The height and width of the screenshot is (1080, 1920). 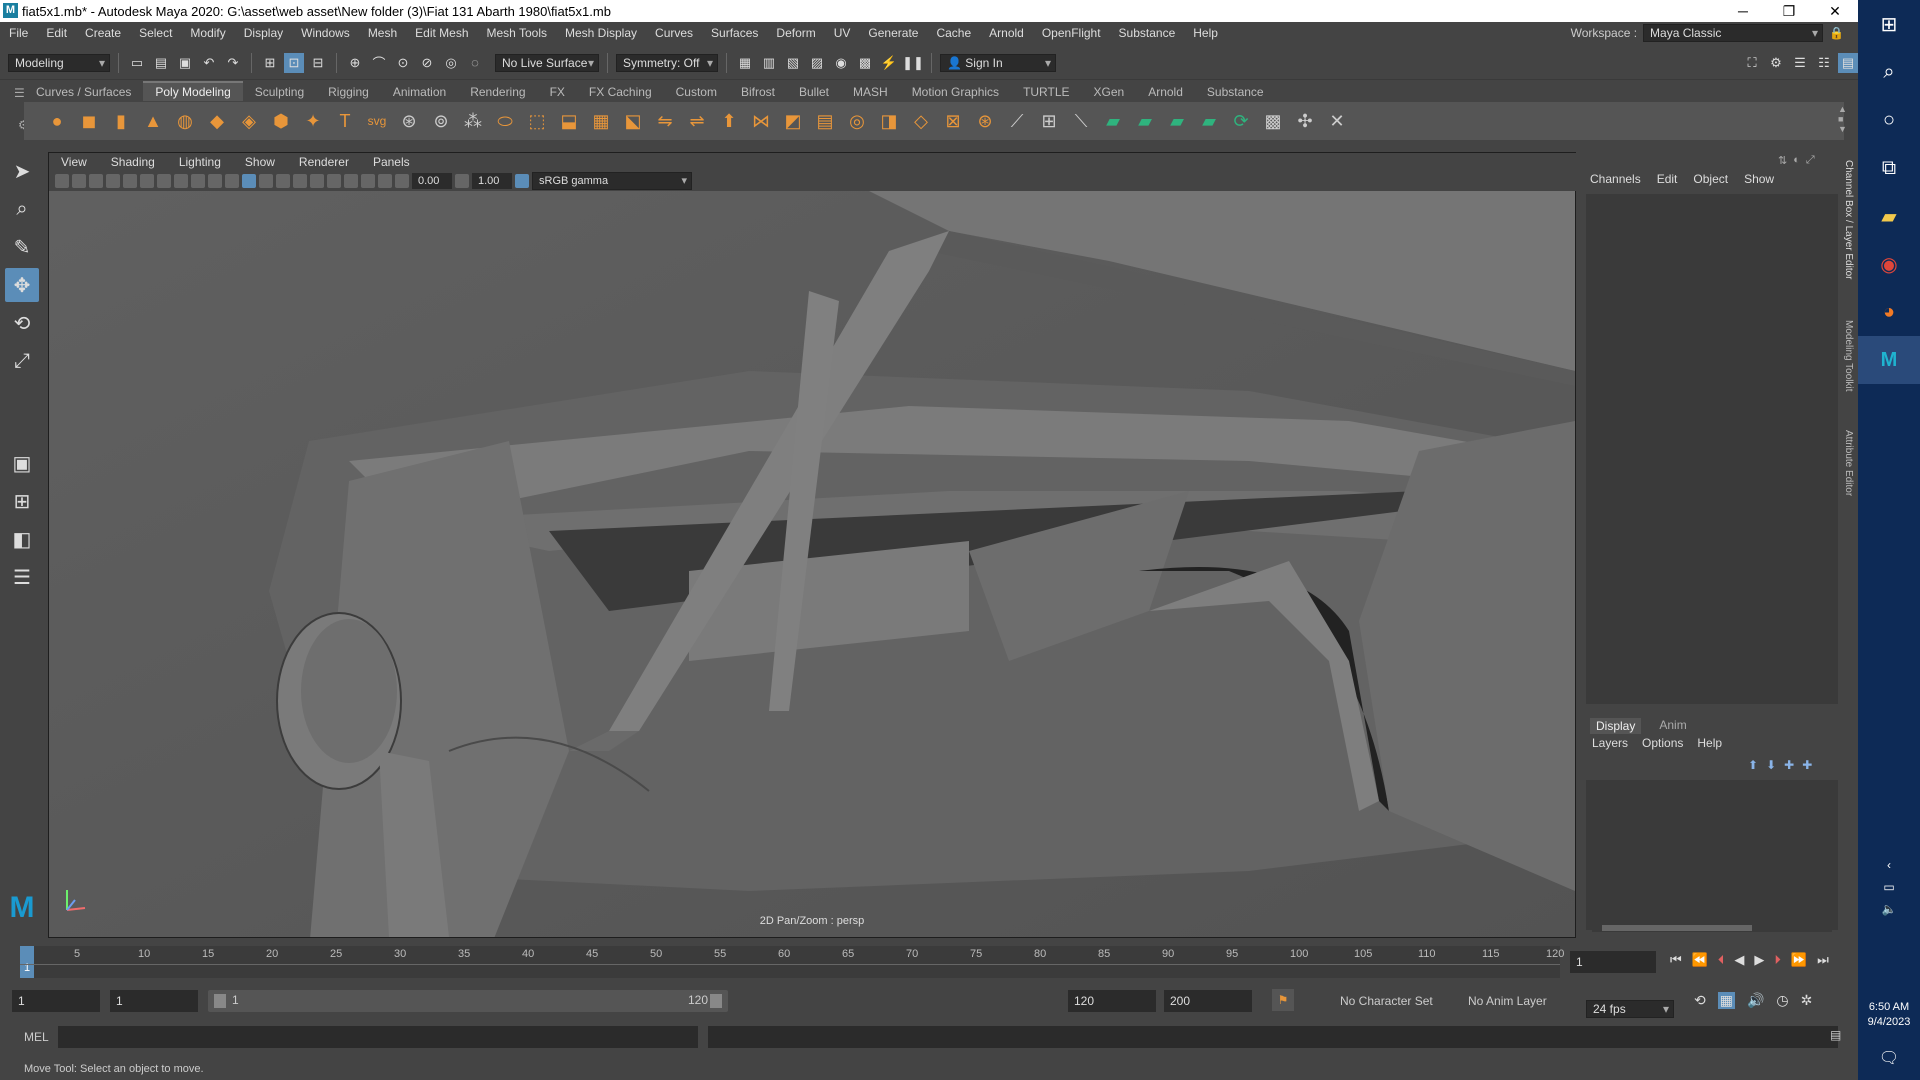 What do you see at coordinates (841, 63) in the screenshot?
I see `hypershade-icon: ◉` at bounding box center [841, 63].